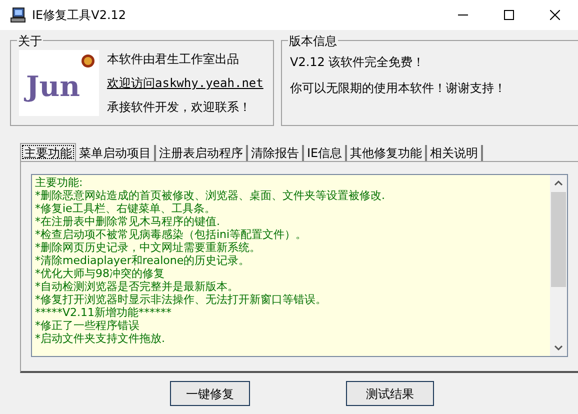 This screenshot has width=578, height=414. Describe the element at coordinates (210, 195) in the screenshot. I see `text-line: *删除恶意网站造成的首页被修改、浏览器、桌面、文件夹等设置被修改.` at that location.